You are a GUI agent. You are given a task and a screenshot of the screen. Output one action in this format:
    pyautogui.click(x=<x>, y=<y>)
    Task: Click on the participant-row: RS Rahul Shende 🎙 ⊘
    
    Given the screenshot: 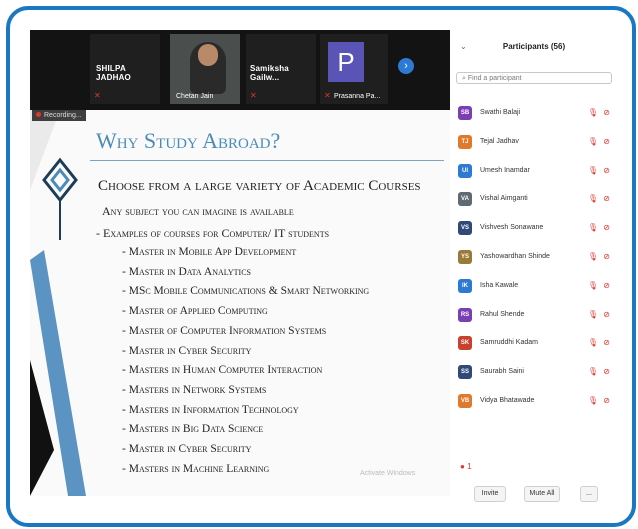 What is the action you would take?
    pyautogui.click(x=535, y=316)
    